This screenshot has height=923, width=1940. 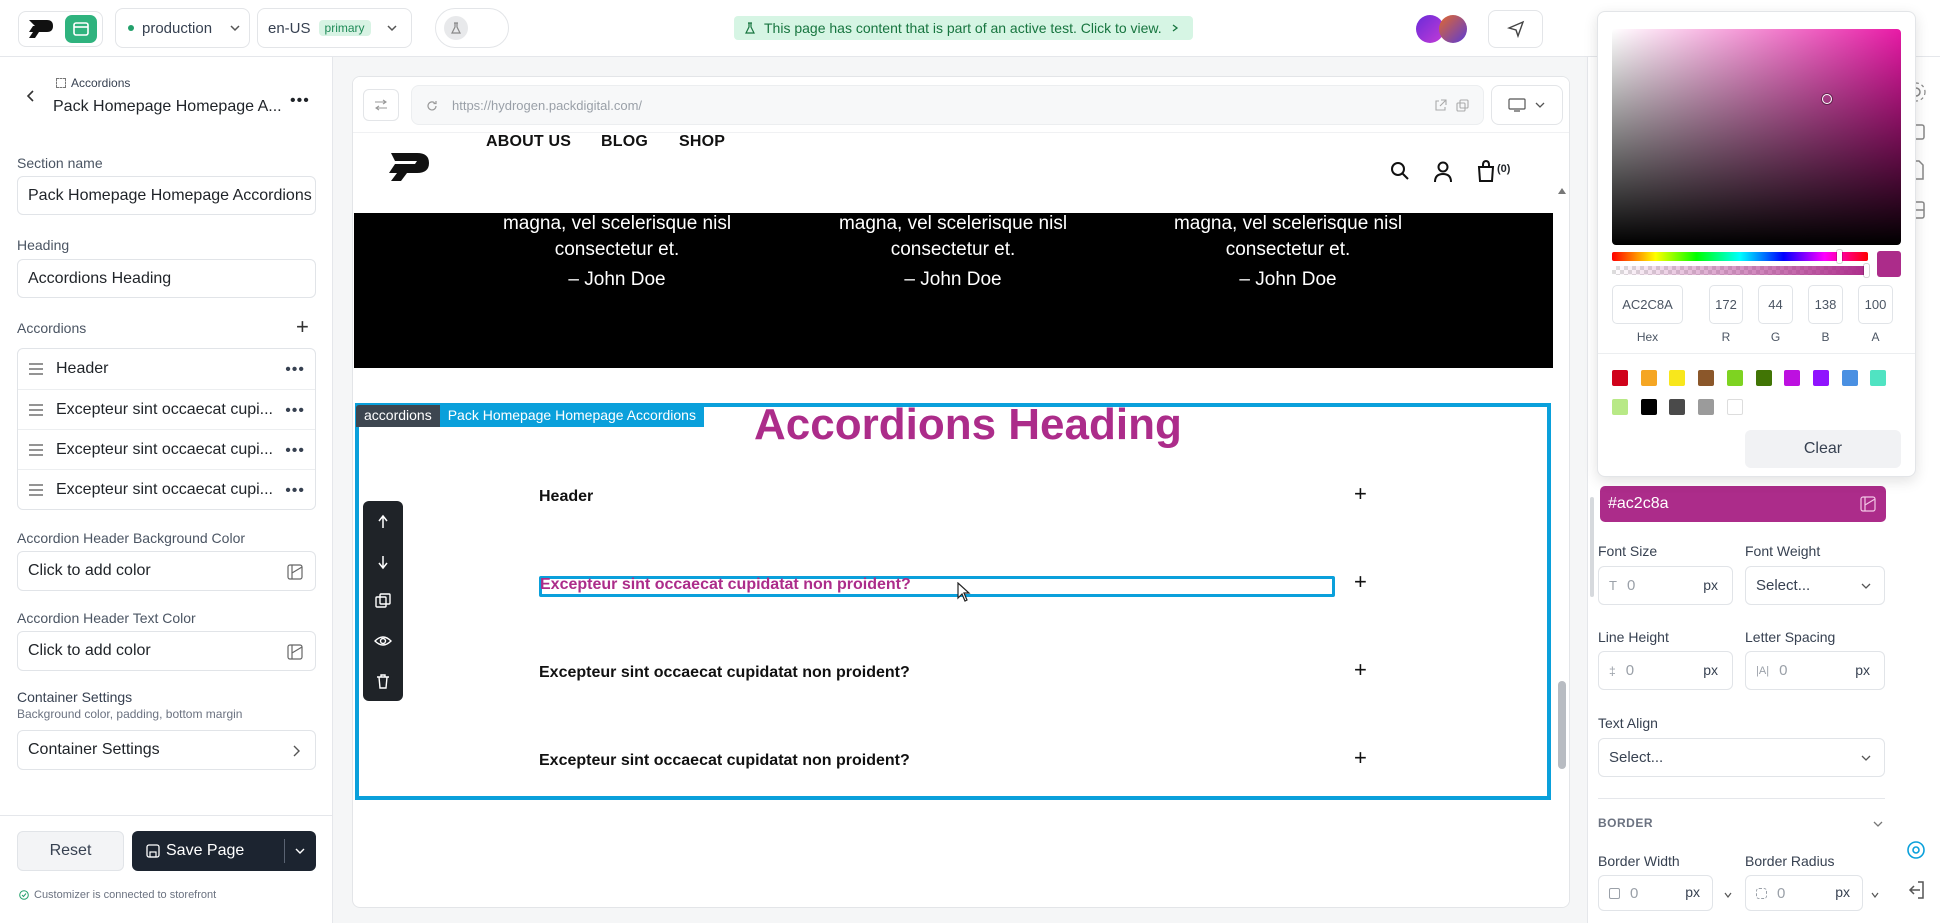 What do you see at coordinates (702, 142) in the screenshot?
I see `nav-link-shop: SHOP` at bounding box center [702, 142].